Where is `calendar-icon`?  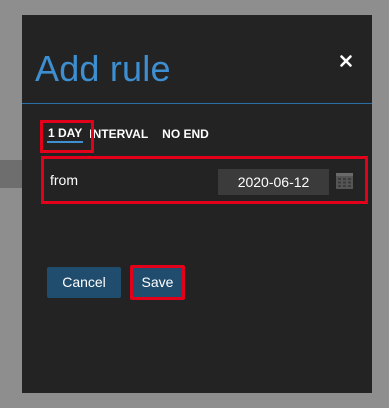 calendar-icon is located at coordinates (344, 180).